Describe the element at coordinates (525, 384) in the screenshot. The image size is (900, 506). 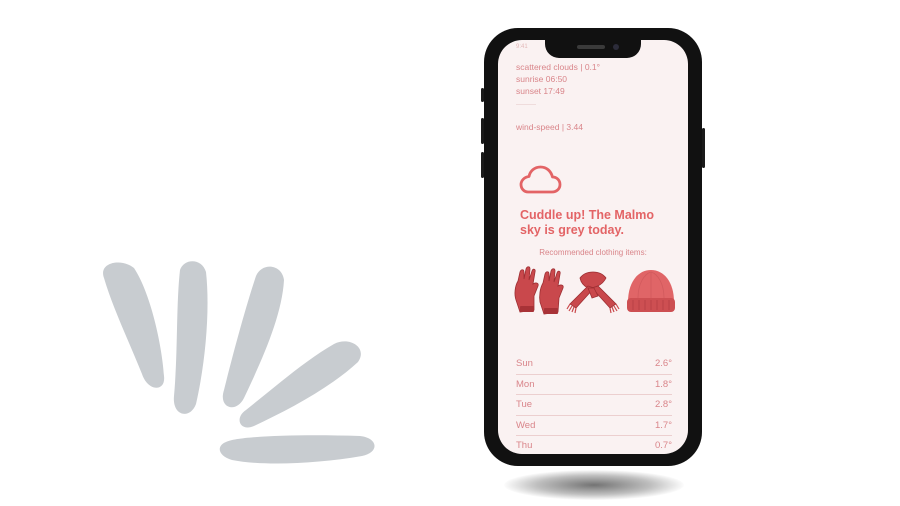
I see `forecast-day: Mon` at that location.